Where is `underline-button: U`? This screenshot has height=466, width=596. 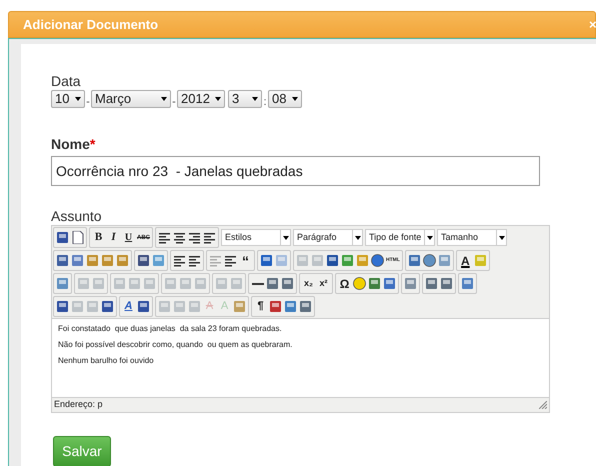 underline-button: U is located at coordinates (128, 237).